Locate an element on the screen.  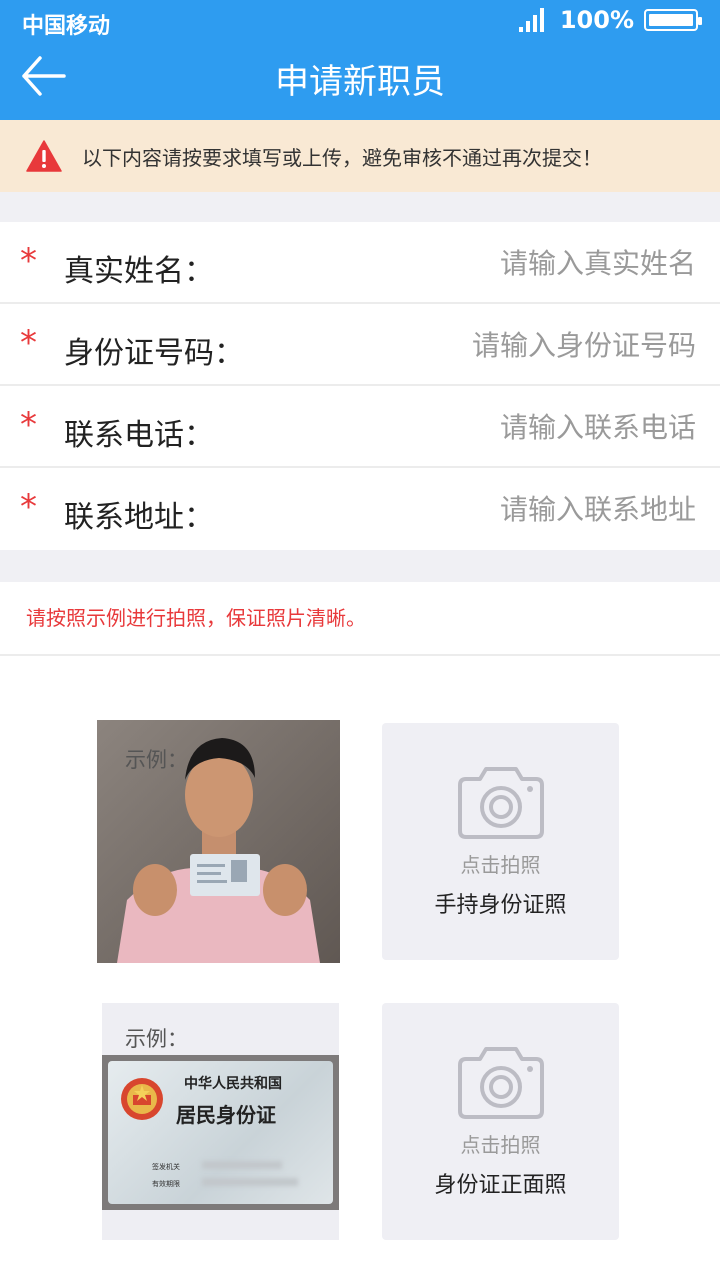
upload-label: 手持身份证照 is located at coordinates (500, 905).